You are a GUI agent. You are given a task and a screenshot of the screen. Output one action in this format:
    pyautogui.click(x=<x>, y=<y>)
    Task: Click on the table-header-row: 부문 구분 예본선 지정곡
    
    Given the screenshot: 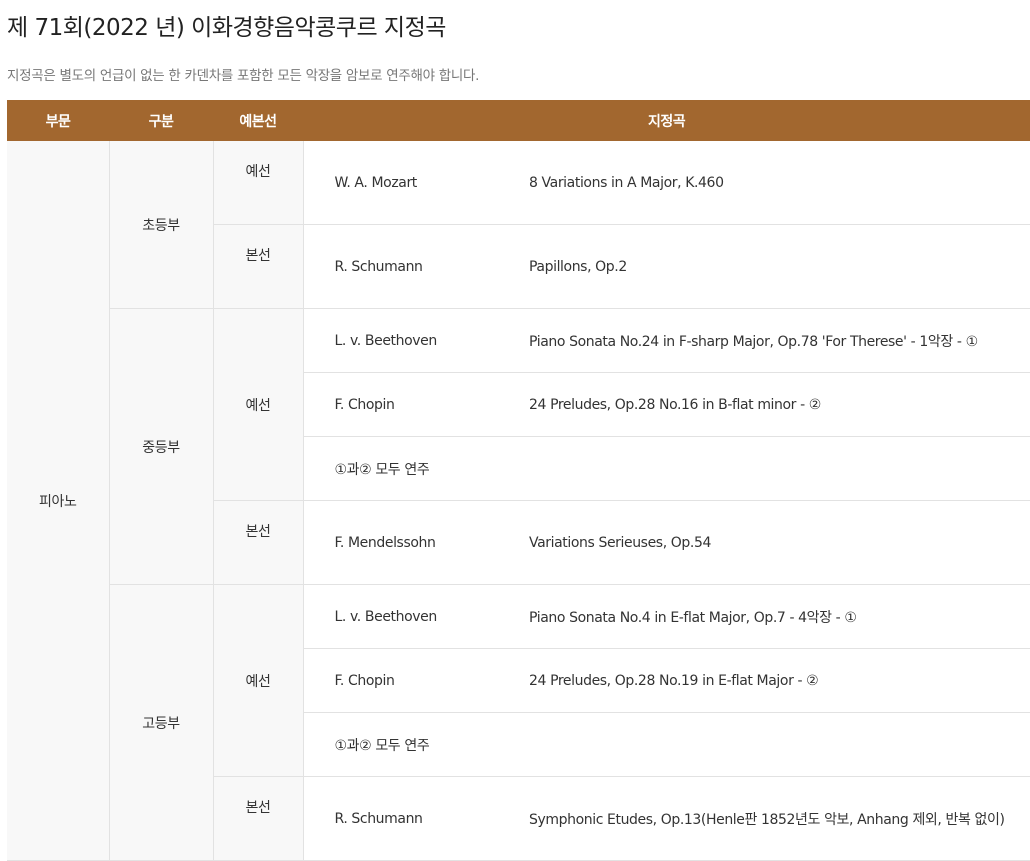 What is the action you would take?
    pyautogui.click(x=518, y=120)
    